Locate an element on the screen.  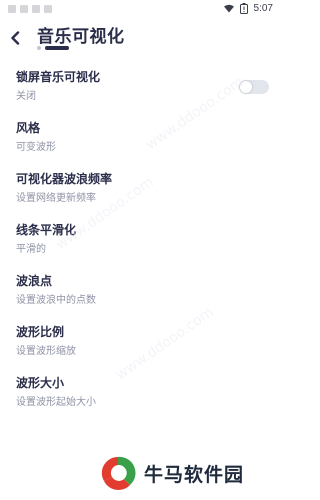
setting-title: 波形大小 is located at coordinates (40, 383).